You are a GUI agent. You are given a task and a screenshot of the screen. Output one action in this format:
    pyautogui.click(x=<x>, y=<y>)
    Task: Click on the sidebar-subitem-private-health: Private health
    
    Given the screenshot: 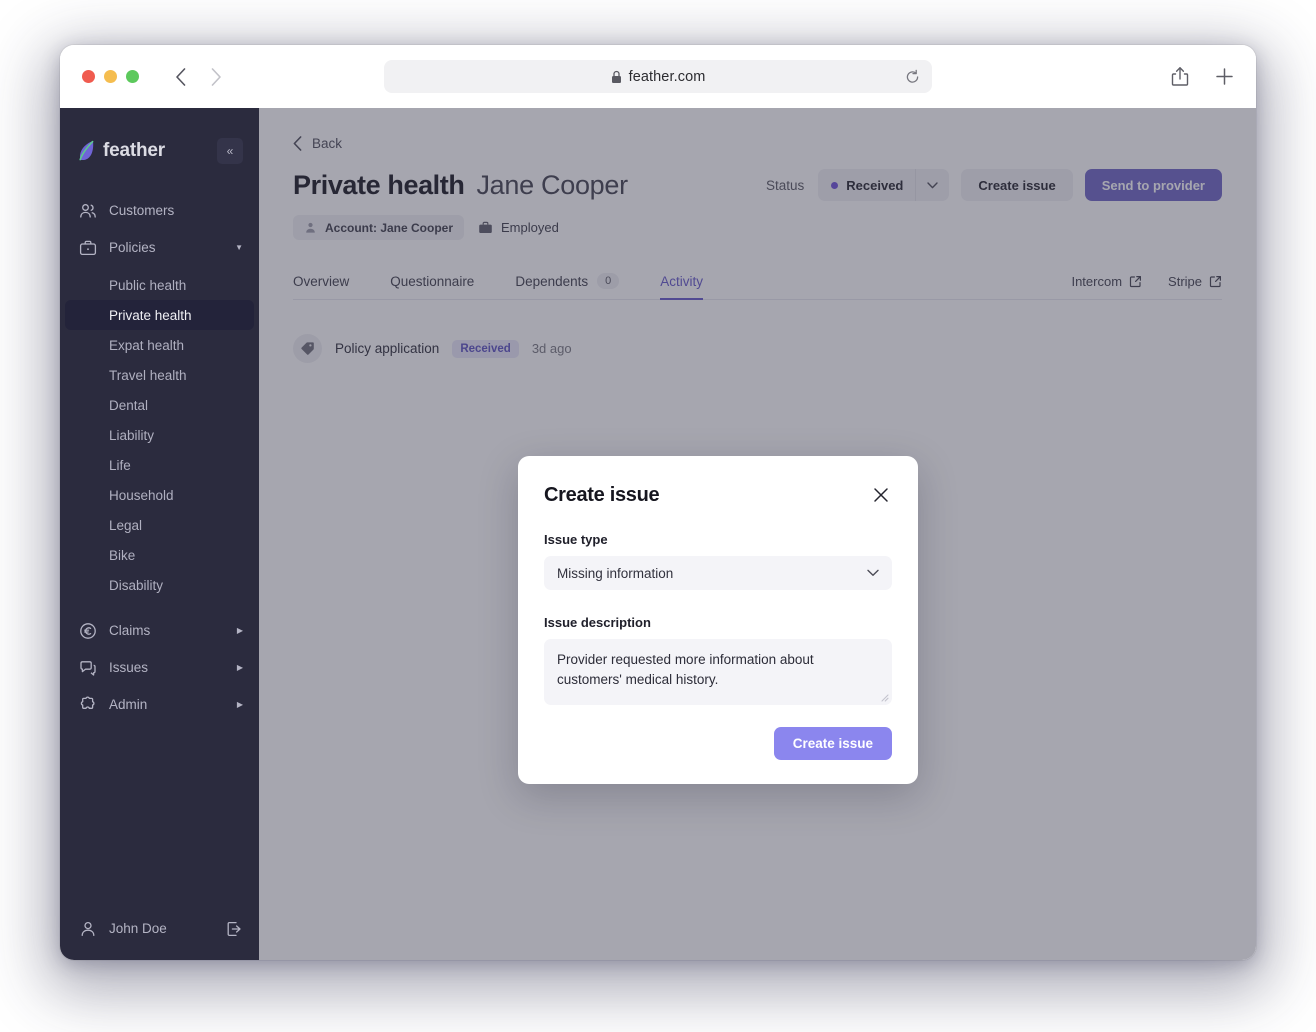 What is the action you would take?
    pyautogui.click(x=159, y=315)
    